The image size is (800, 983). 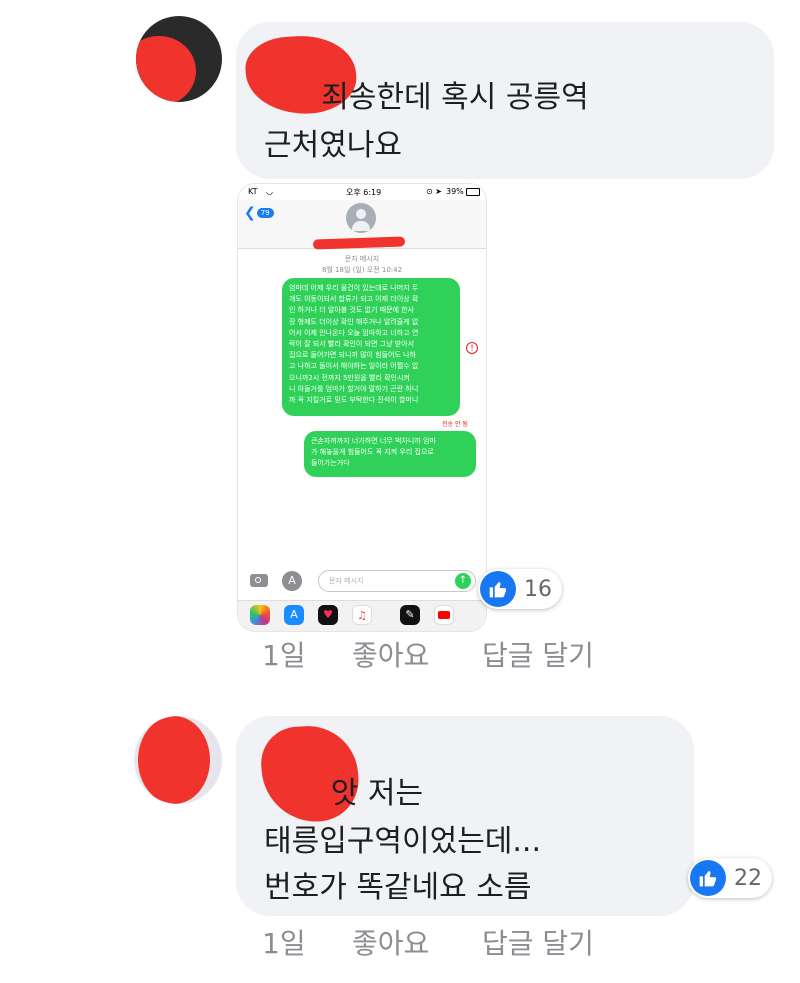 I want to click on comment-bubble: 죄송한데 혹시 공릉역 근처였나요, so click(x=505, y=100).